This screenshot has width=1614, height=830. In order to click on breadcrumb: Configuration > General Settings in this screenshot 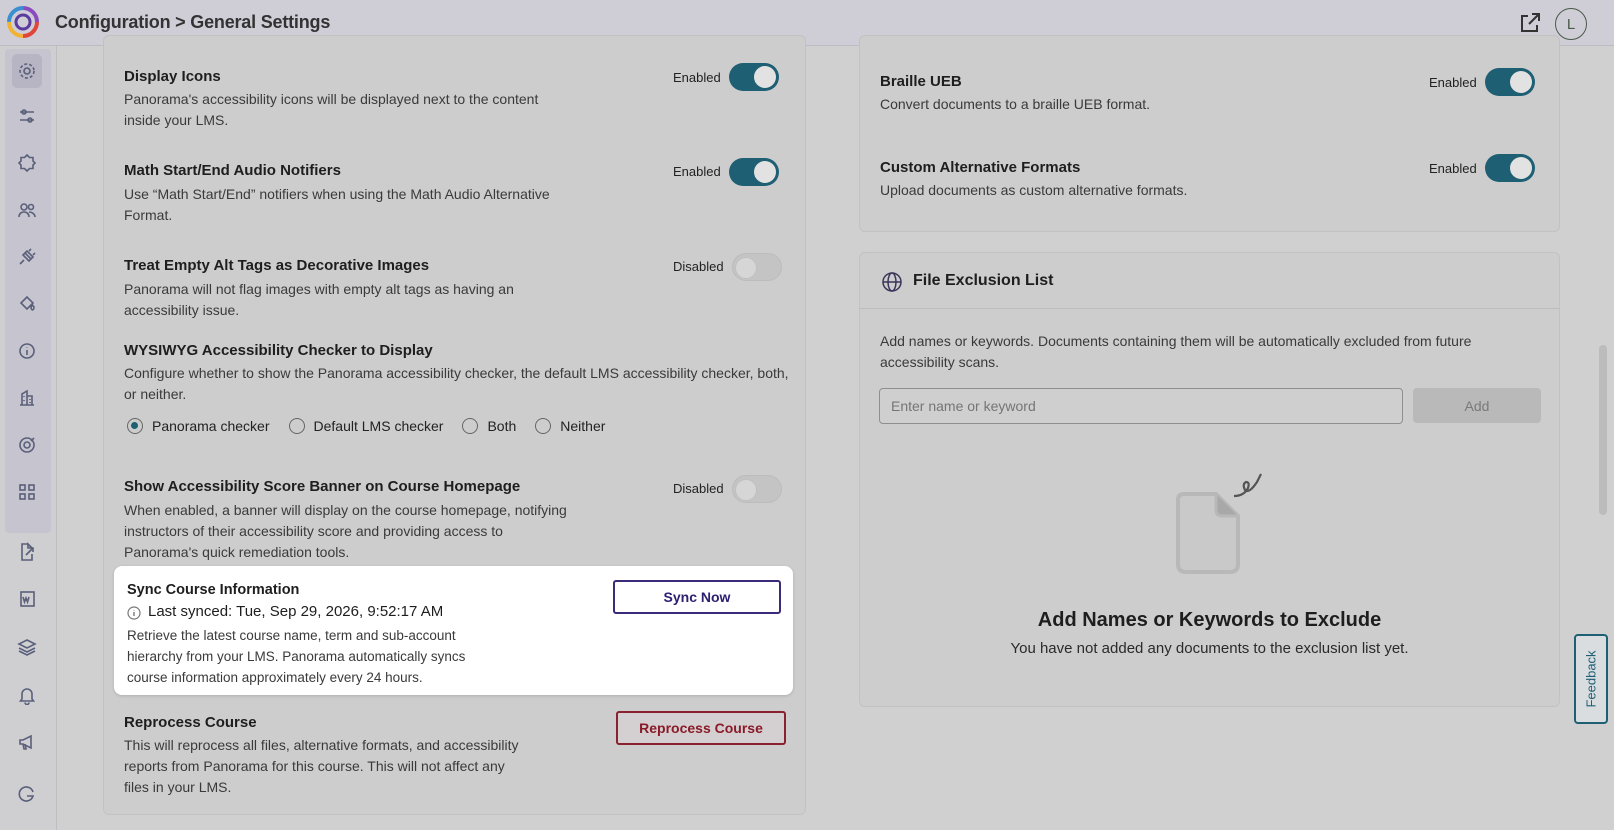, I will do `click(193, 22)`.